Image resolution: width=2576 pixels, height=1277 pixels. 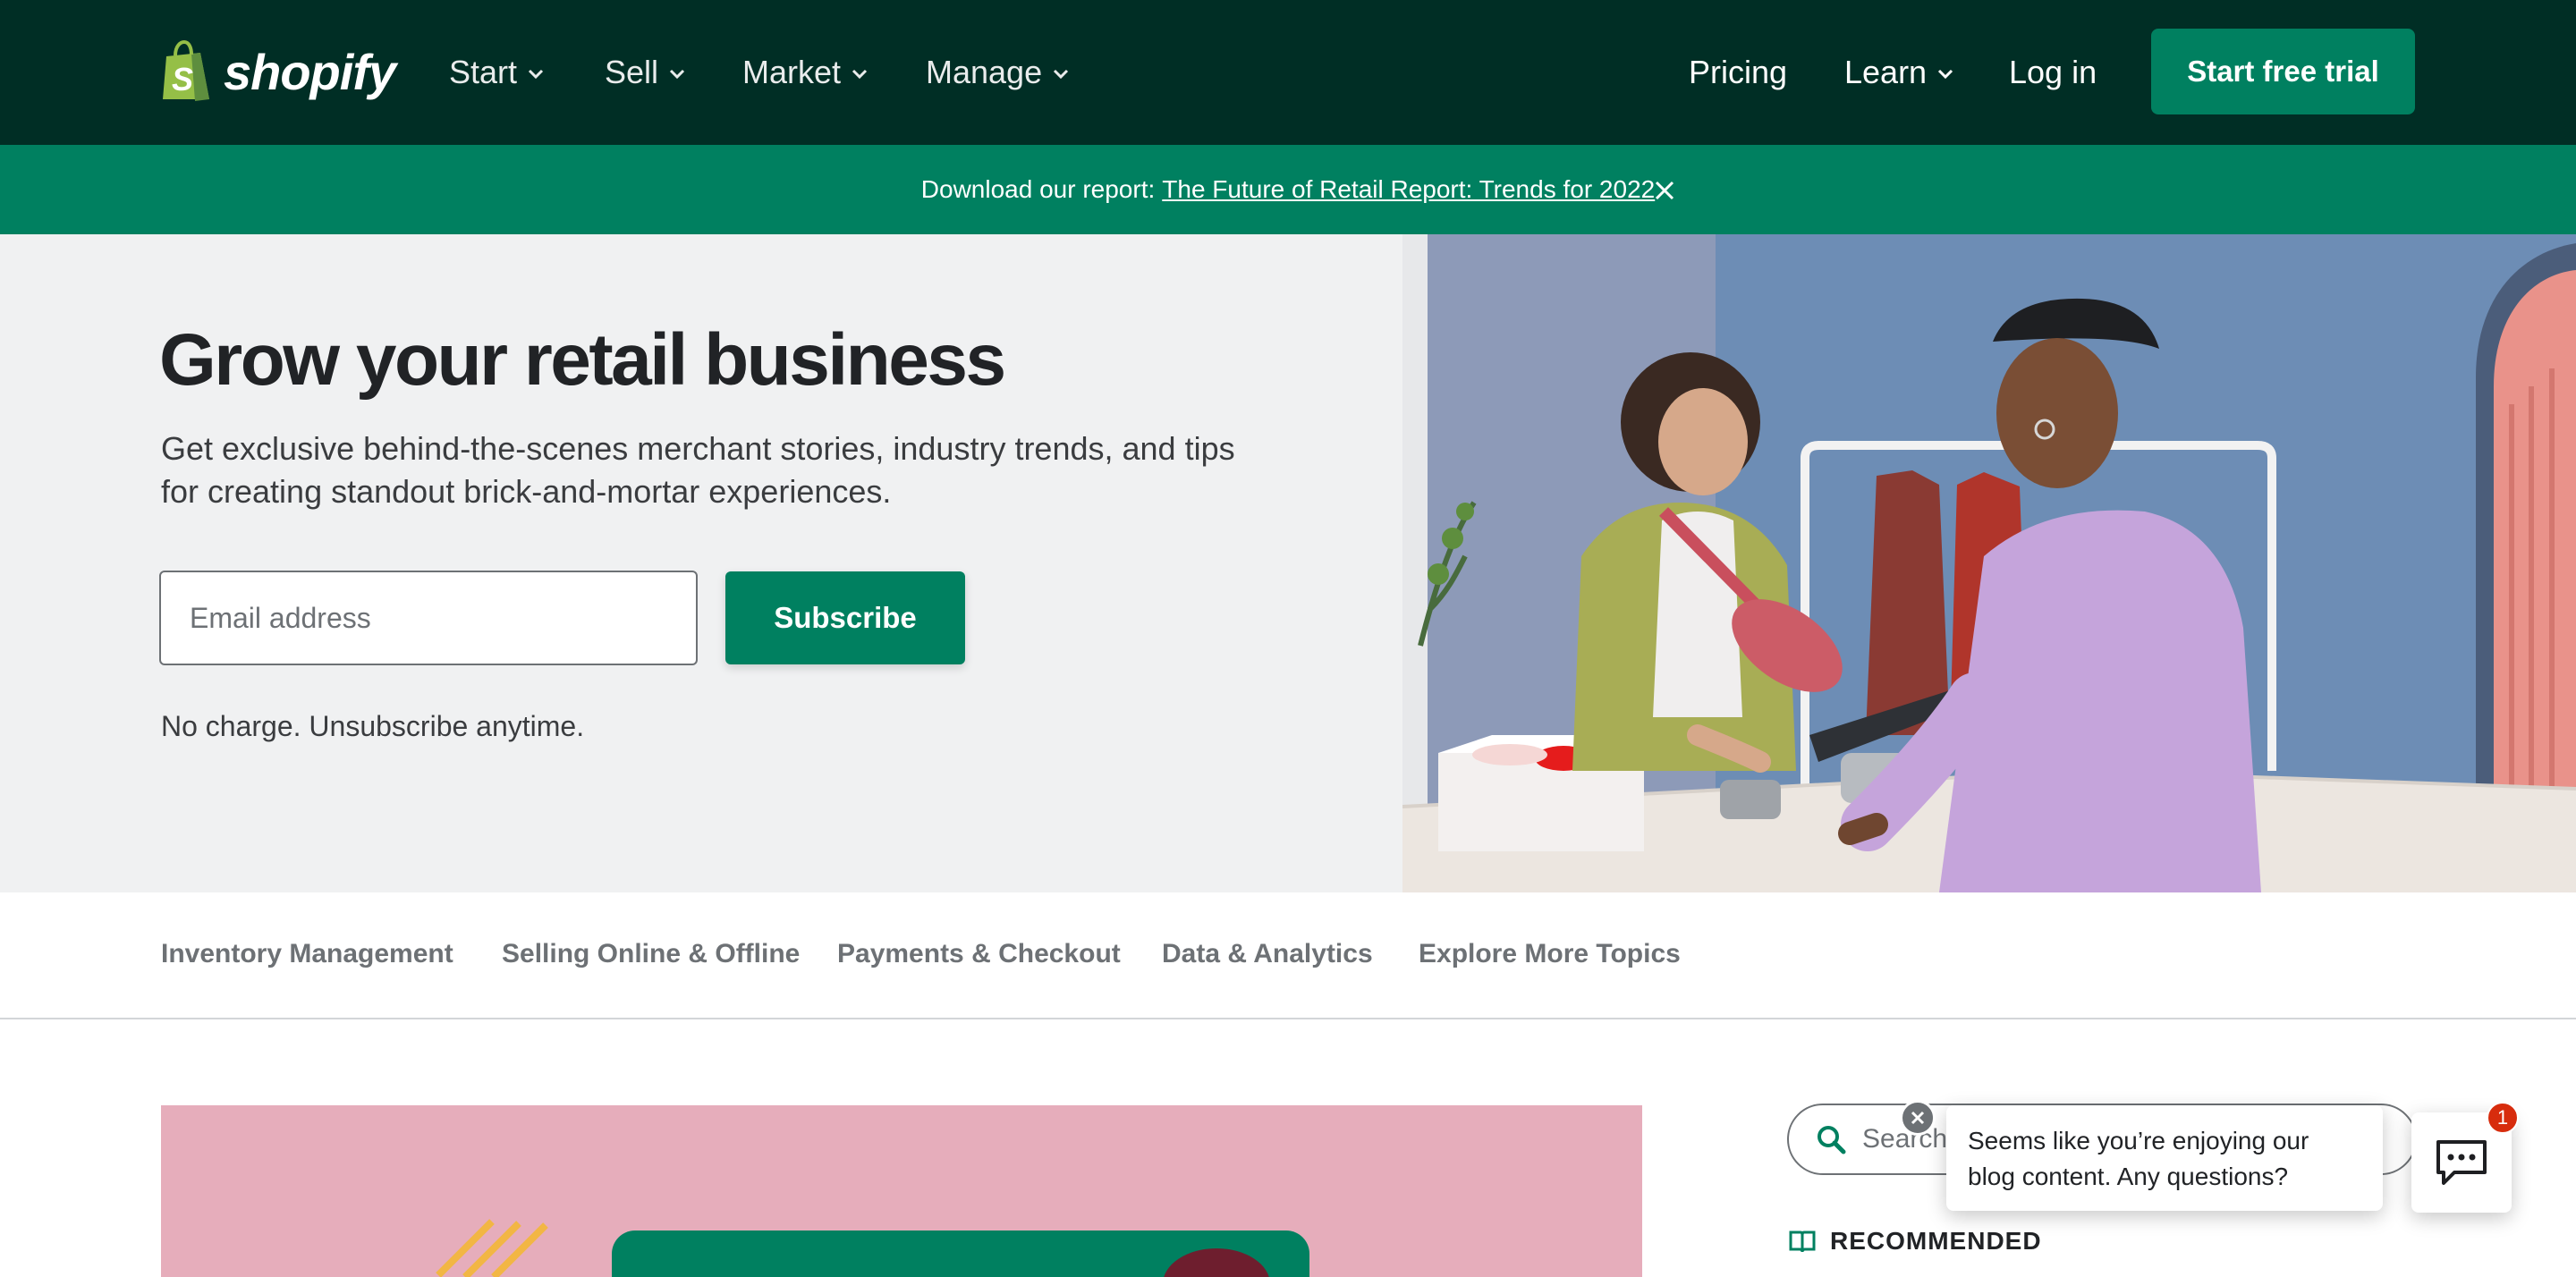 What do you see at coordinates (1886, 72) in the screenshot?
I see `nav-learn-label: Learn` at bounding box center [1886, 72].